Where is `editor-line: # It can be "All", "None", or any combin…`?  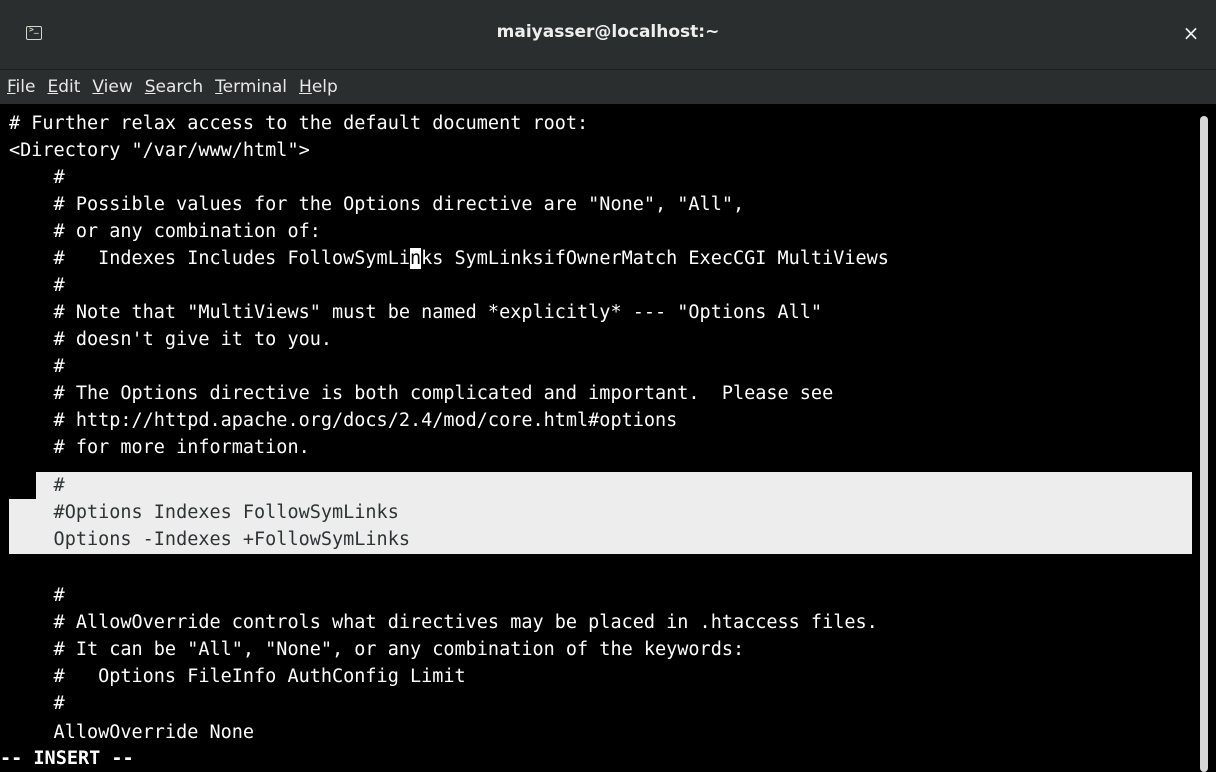 editor-line: # It can be "All", "None", or any combin… is located at coordinates (377, 649).